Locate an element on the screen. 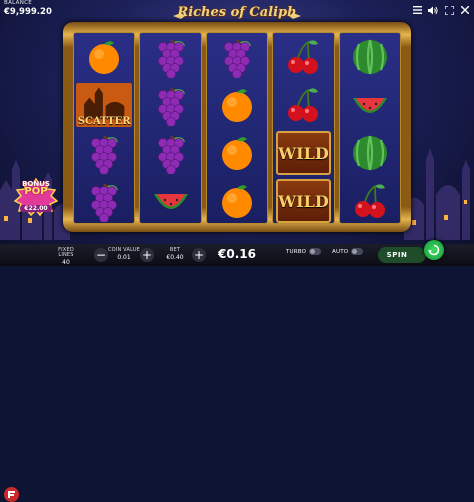 The height and width of the screenshot is (502, 474). close-button is located at coordinates (465, 10).